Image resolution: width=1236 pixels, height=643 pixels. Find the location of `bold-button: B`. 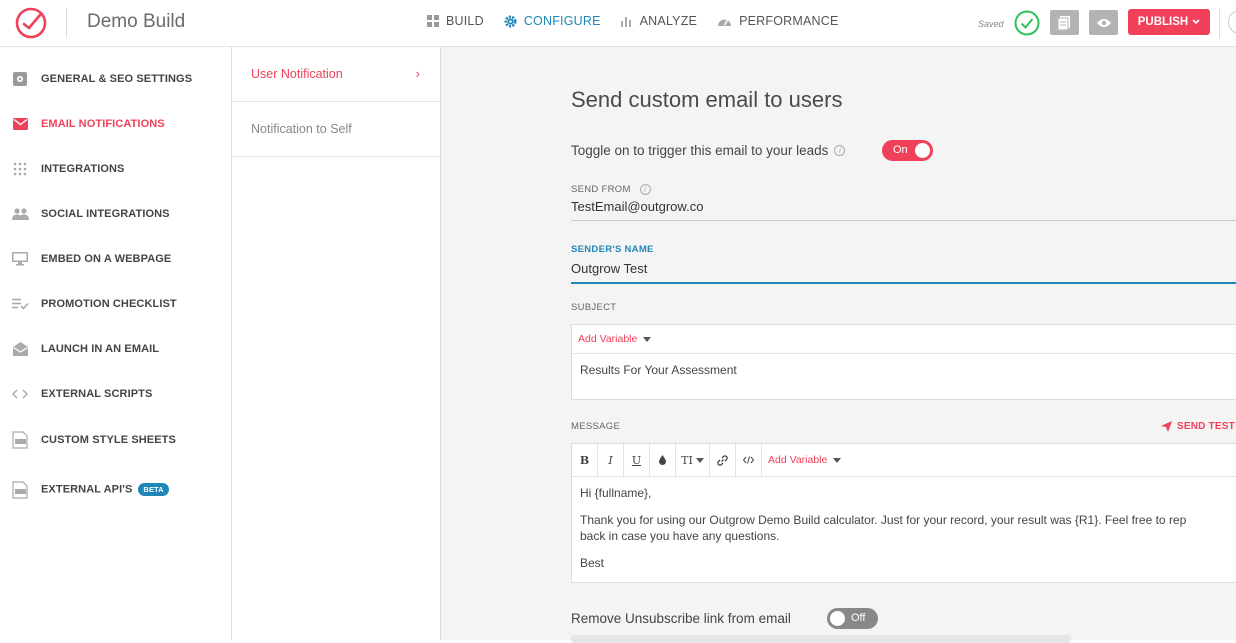

bold-button: B is located at coordinates (585, 460).